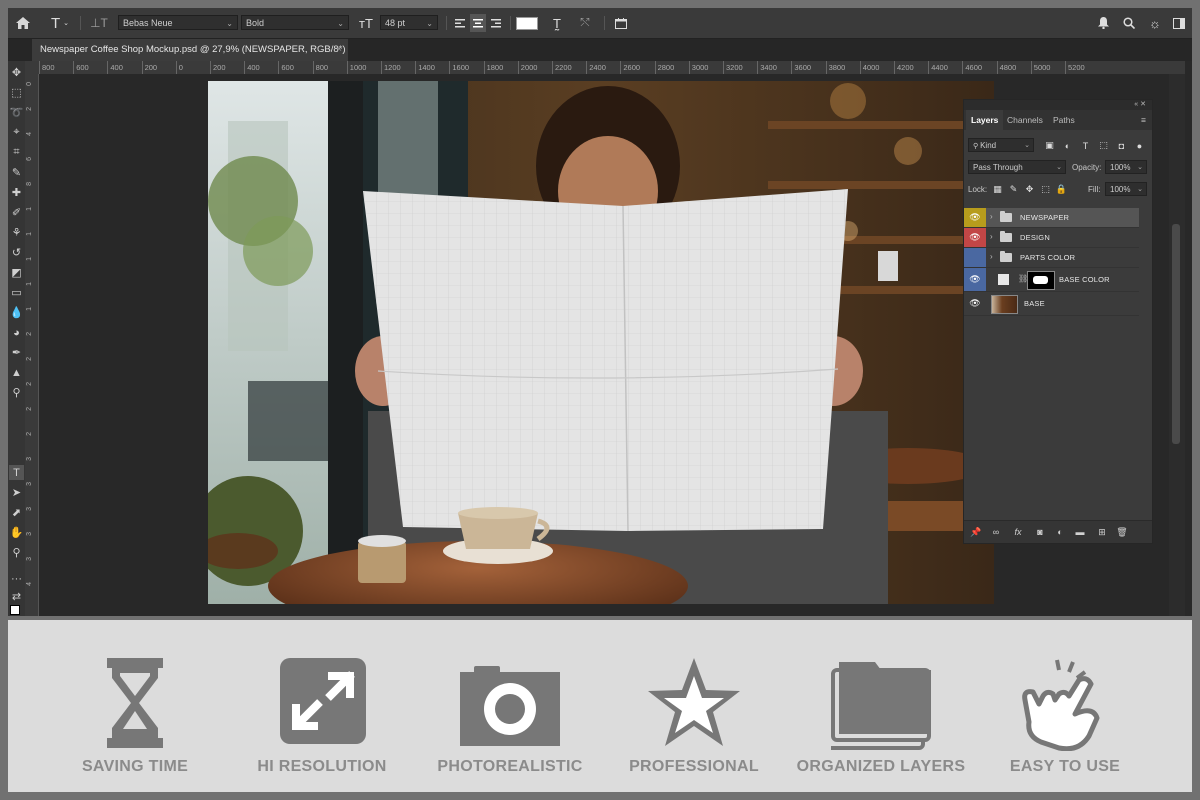 This screenshot has width=1200, height=800. What do you see at coordinates (1018, 532) in the screenshot?
I see `layer-effects-icon: fx` at bounding box center [1018, 532].